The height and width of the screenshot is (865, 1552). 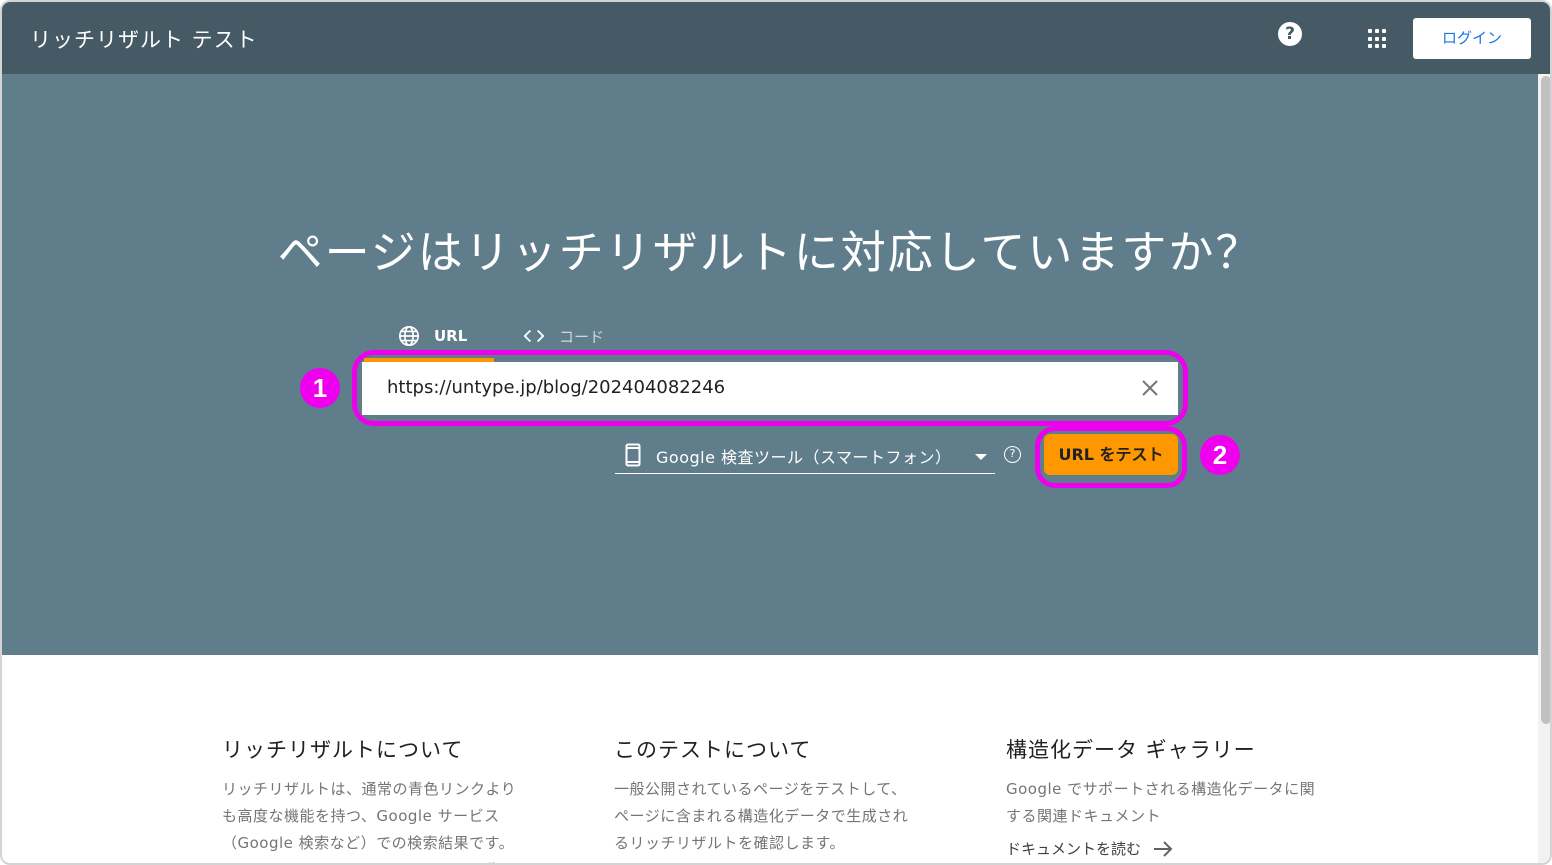 What do you see at coordinates (770, 252) in the screenshot?
I see `page-headline: ページはリッチリザルトに対応していますか？` at bounding box center [770, 252].